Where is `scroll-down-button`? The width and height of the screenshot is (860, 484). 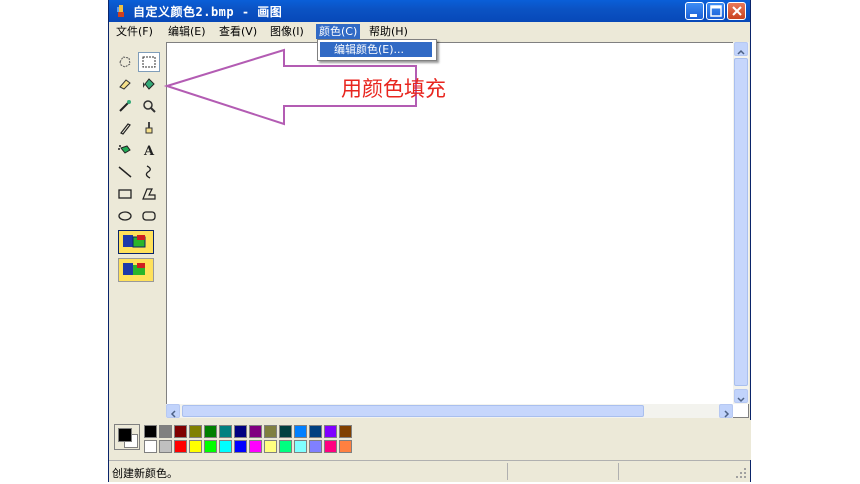 scroll-down-button is located at coordinates (741, 396).